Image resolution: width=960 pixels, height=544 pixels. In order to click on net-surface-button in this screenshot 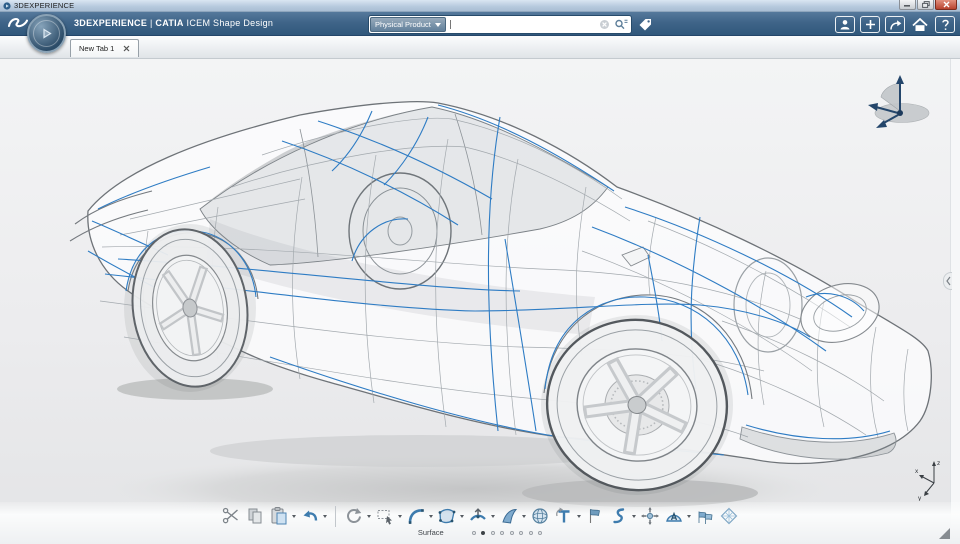, I will do `click(729, 516)`.